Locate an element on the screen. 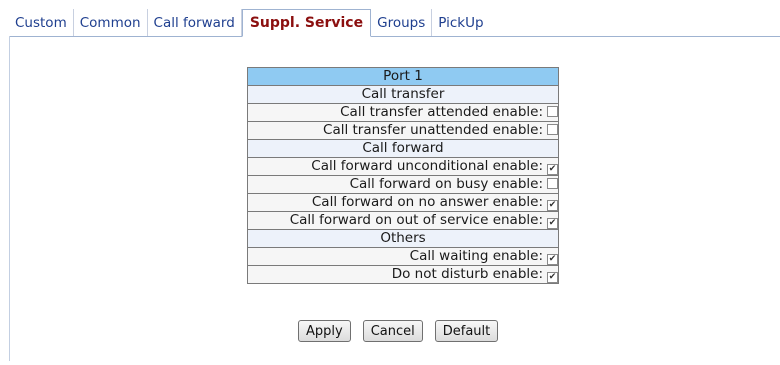 Image resolution: width=780 pixels, height=365 pixels. section-header-call-transfer: Call transfer is located at coordinates (403, 94).